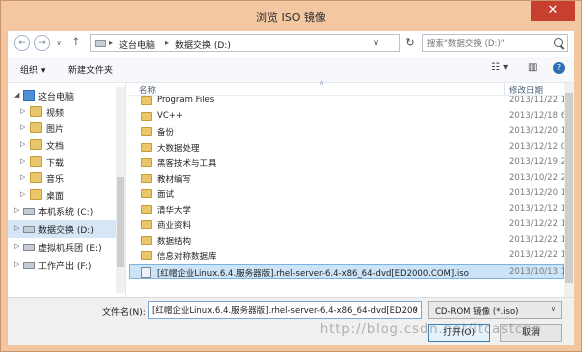  Describe the element at coordinates (66, 231) in the screenshot. I see `sidebar-item-label: 数据交换 (D:)` at that location.